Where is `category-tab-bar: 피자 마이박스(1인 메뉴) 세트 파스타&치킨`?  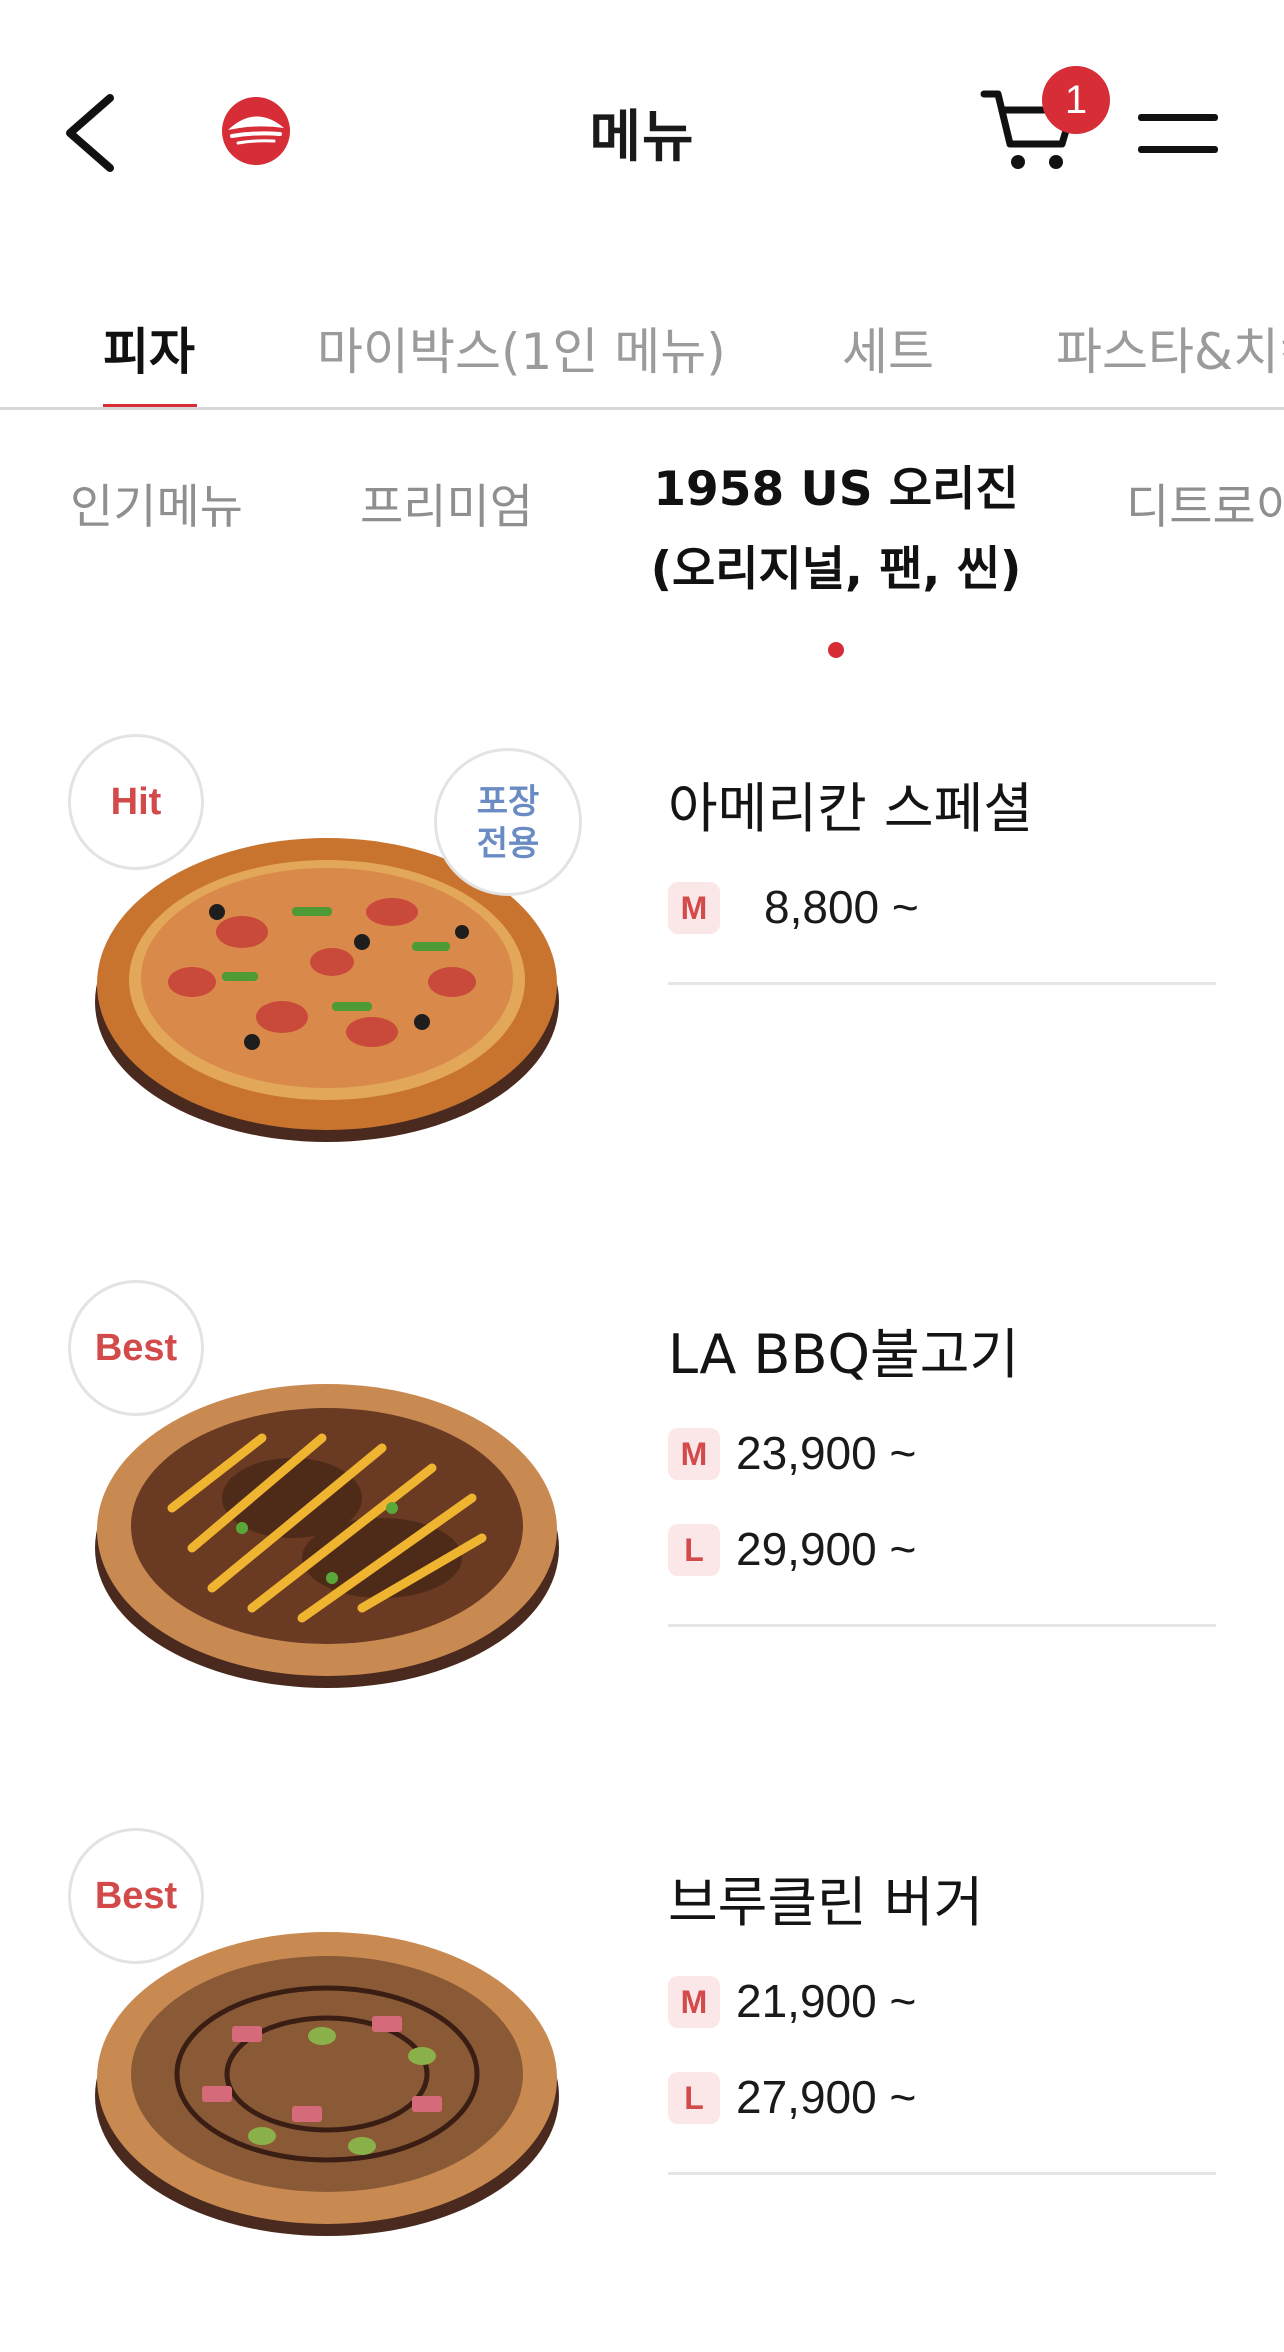 category-tab-bar: 피자 마이박스(1인 메뉴) 세트 파스타&치킨 is located at coordinates (642, 350).